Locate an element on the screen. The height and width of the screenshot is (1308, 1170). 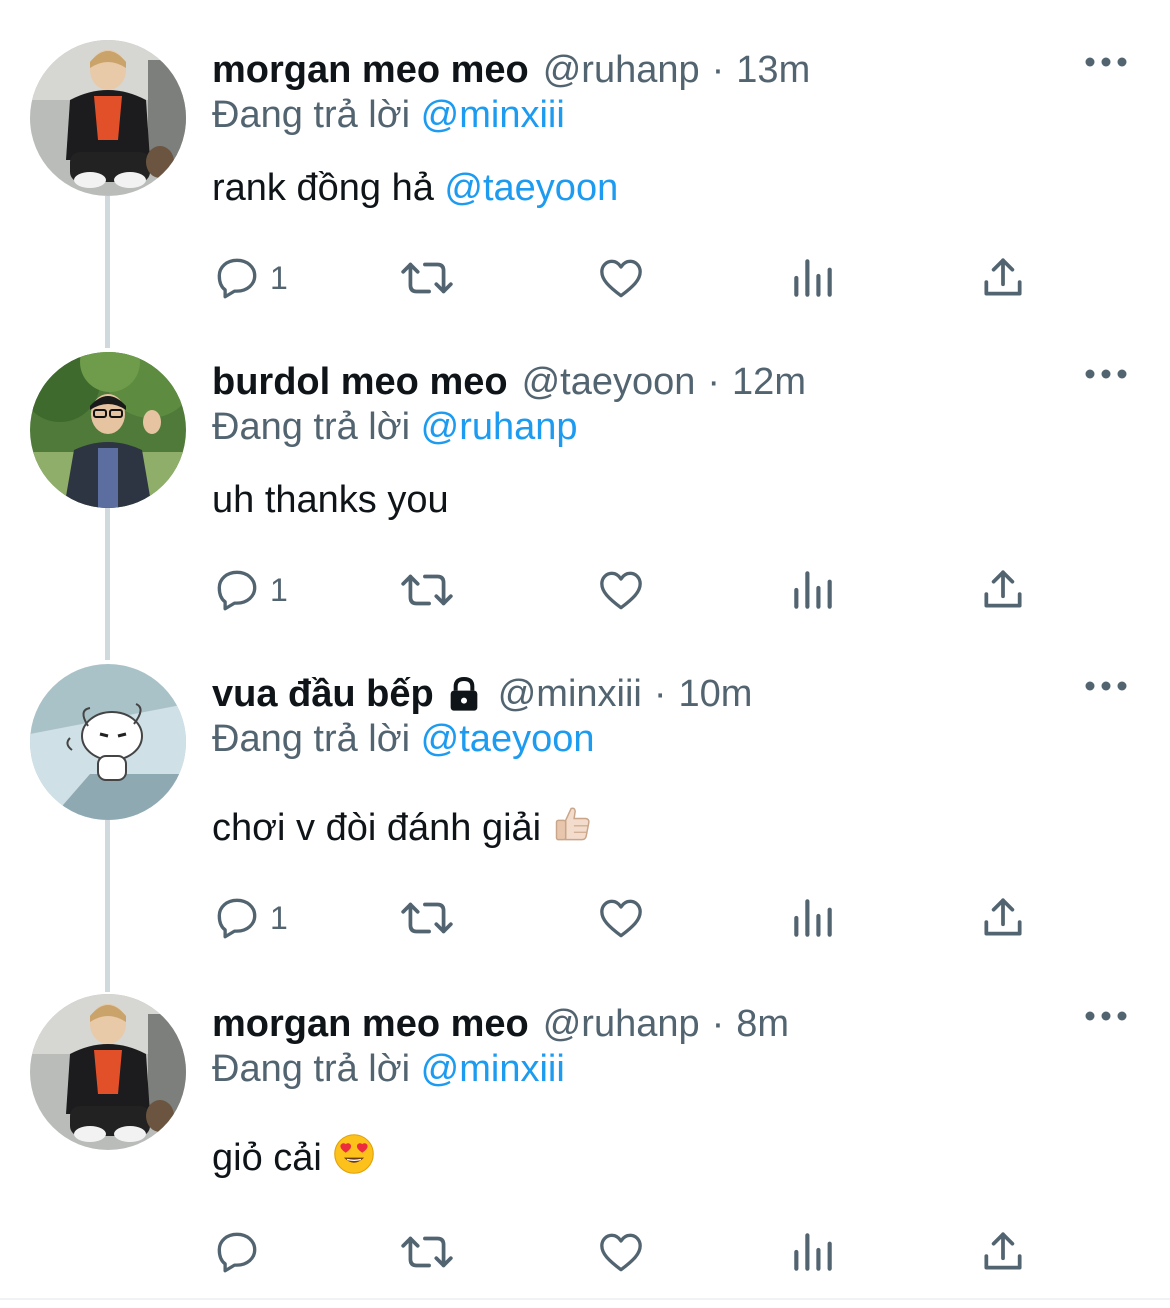
tweet-actions is located at coordinates (642, 1252).